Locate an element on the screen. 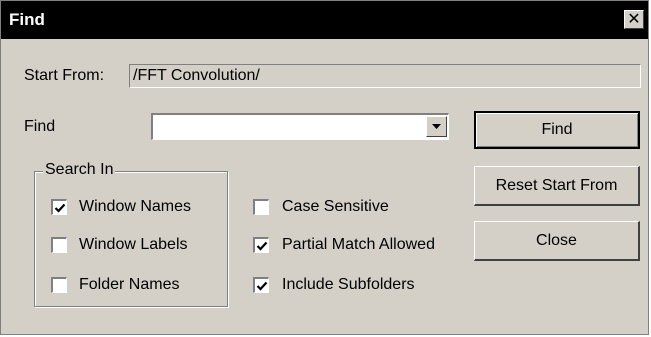  window-names-checkbox is located at coordinates (59, 207).